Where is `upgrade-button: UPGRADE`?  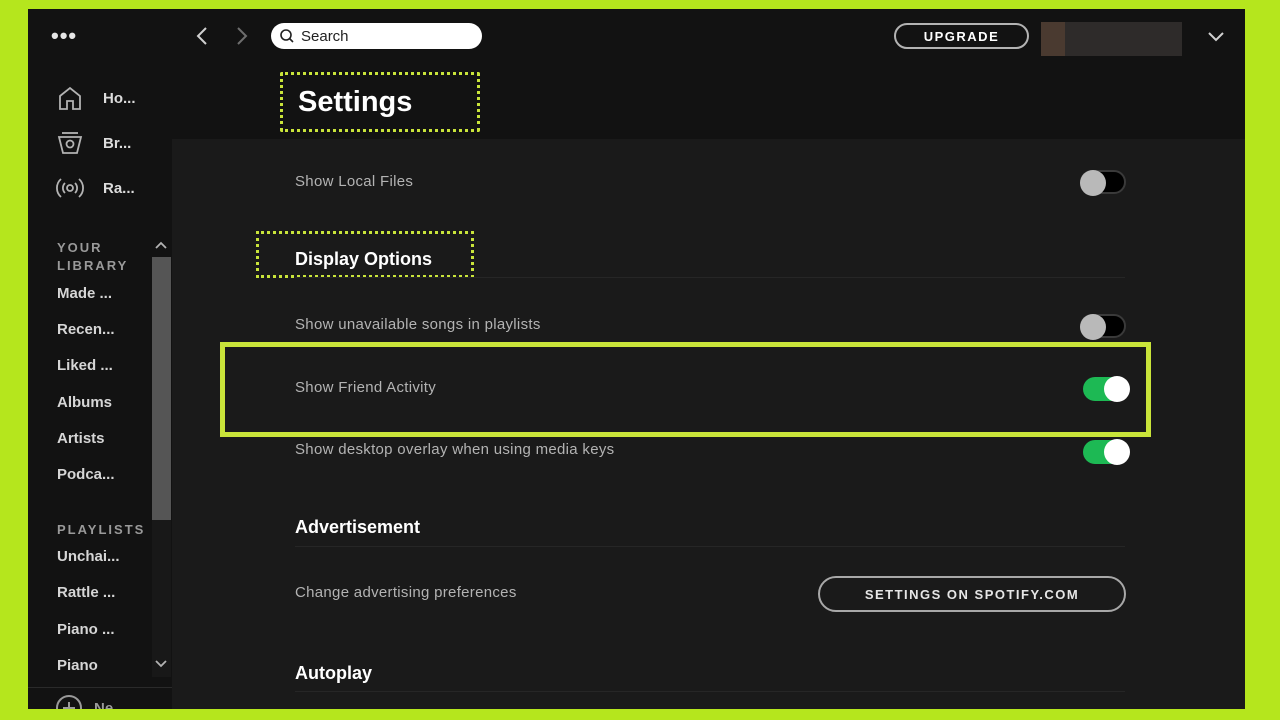 upgrade-button: UPGRADE is located at coordinates (961, 36).